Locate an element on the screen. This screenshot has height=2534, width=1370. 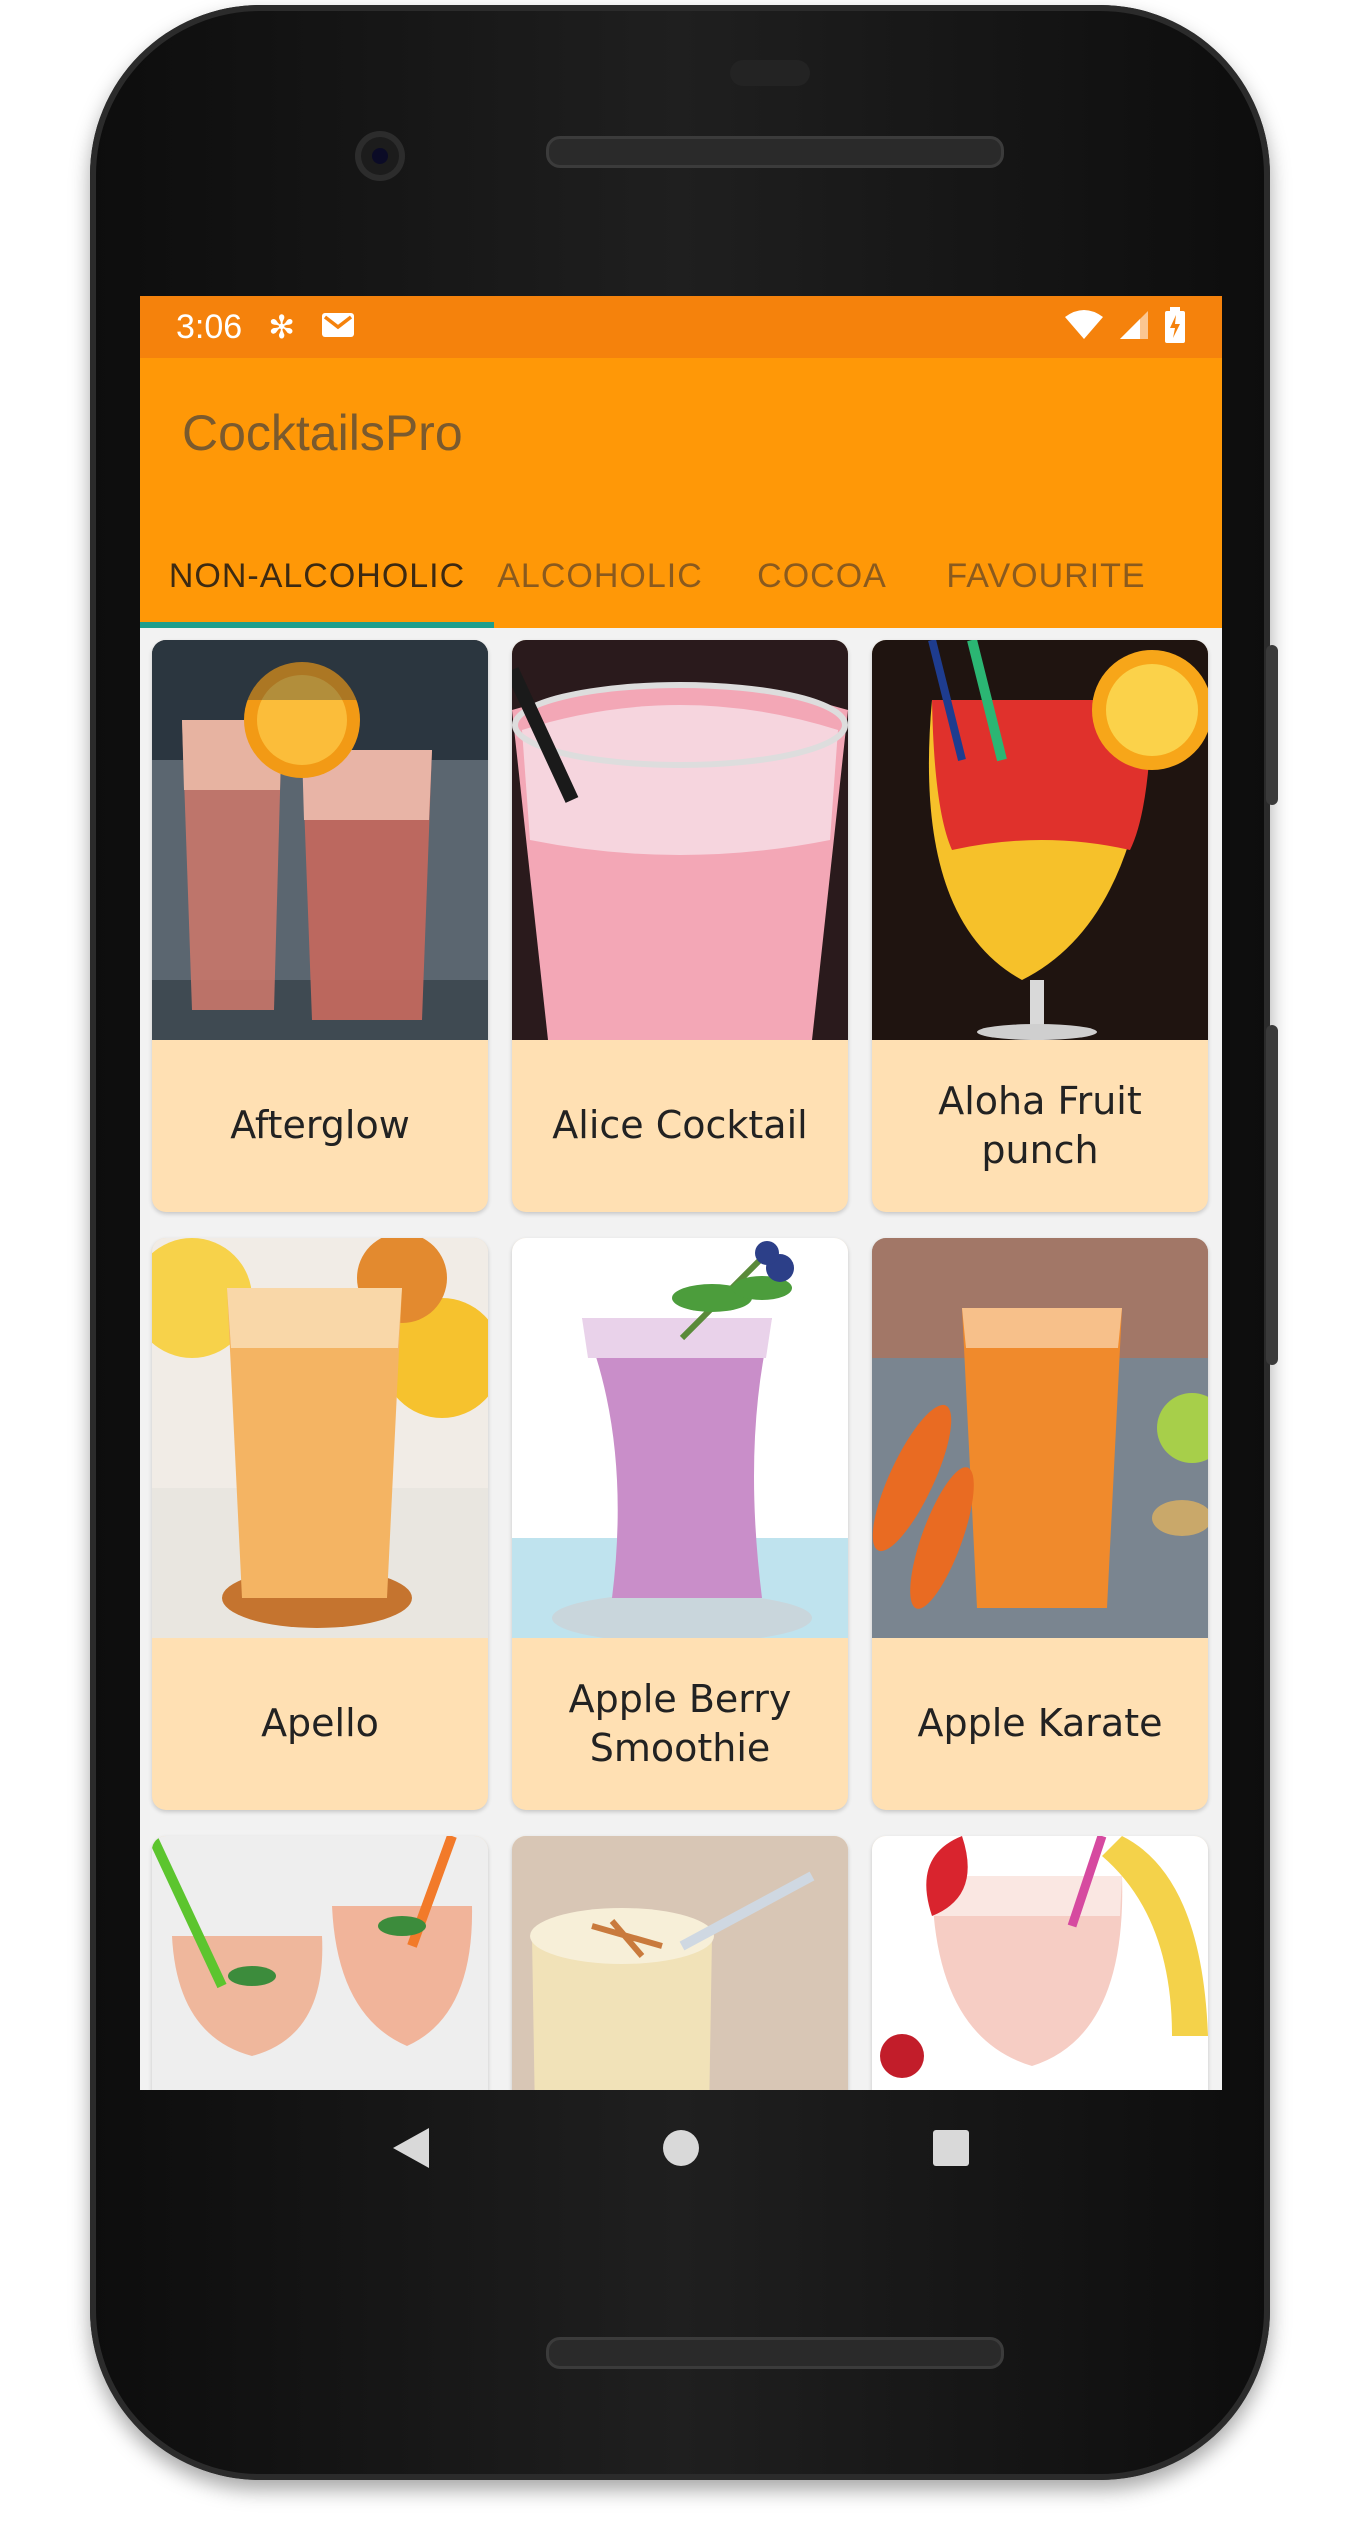
battery-charging-icon is located at coordinates (1175, 327).